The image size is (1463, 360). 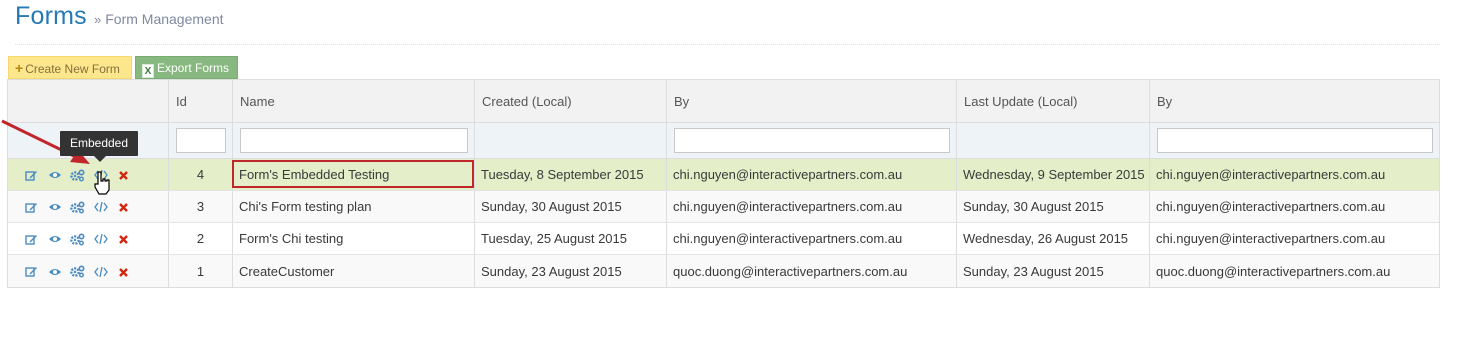 I want to click on filter-created-by-input, so click(x=811, y=140).